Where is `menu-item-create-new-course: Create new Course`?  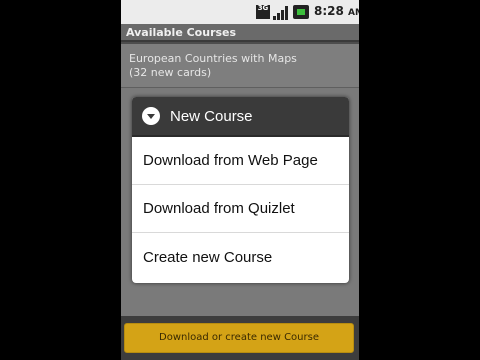 menu-item-create-new-course: Create new Course is located at coordinates (240, 257).